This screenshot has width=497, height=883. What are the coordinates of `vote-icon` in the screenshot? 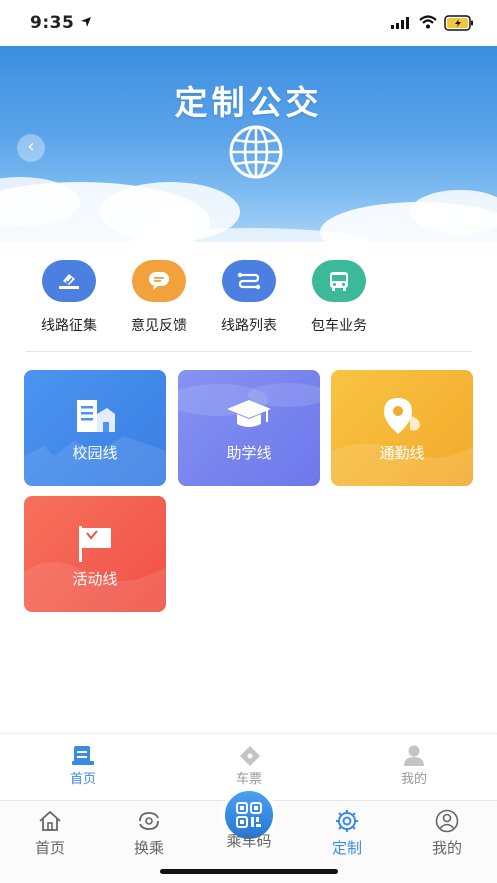 It's located at (69, 281).